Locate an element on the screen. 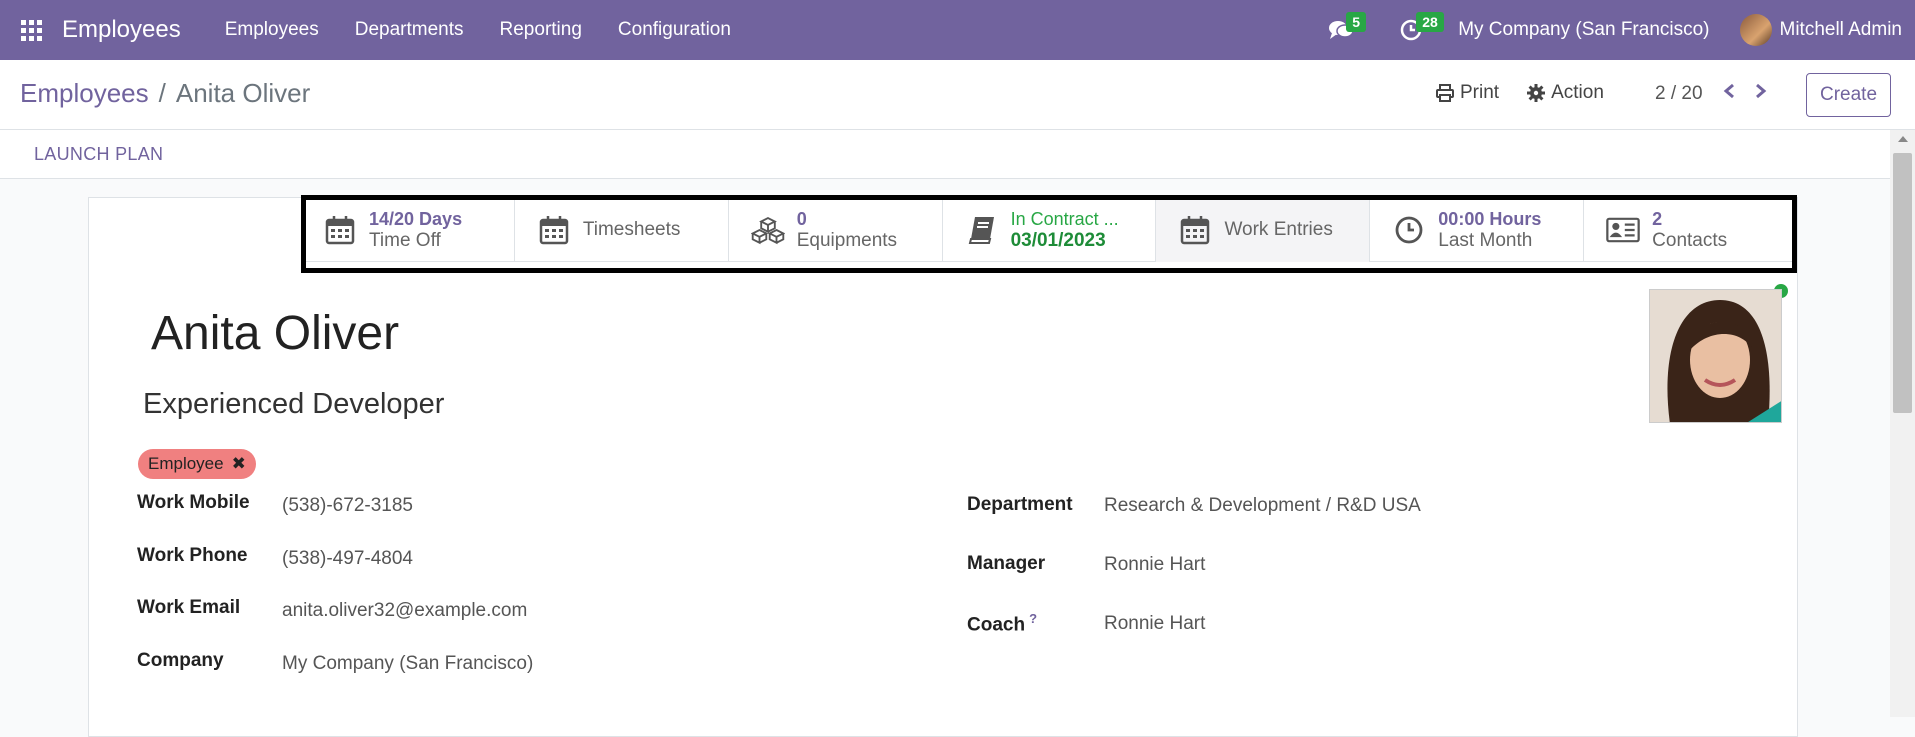 This screenshot has height=737, width=1915. time-off-value: 14/20 Days is located at coordinates (416, 219).